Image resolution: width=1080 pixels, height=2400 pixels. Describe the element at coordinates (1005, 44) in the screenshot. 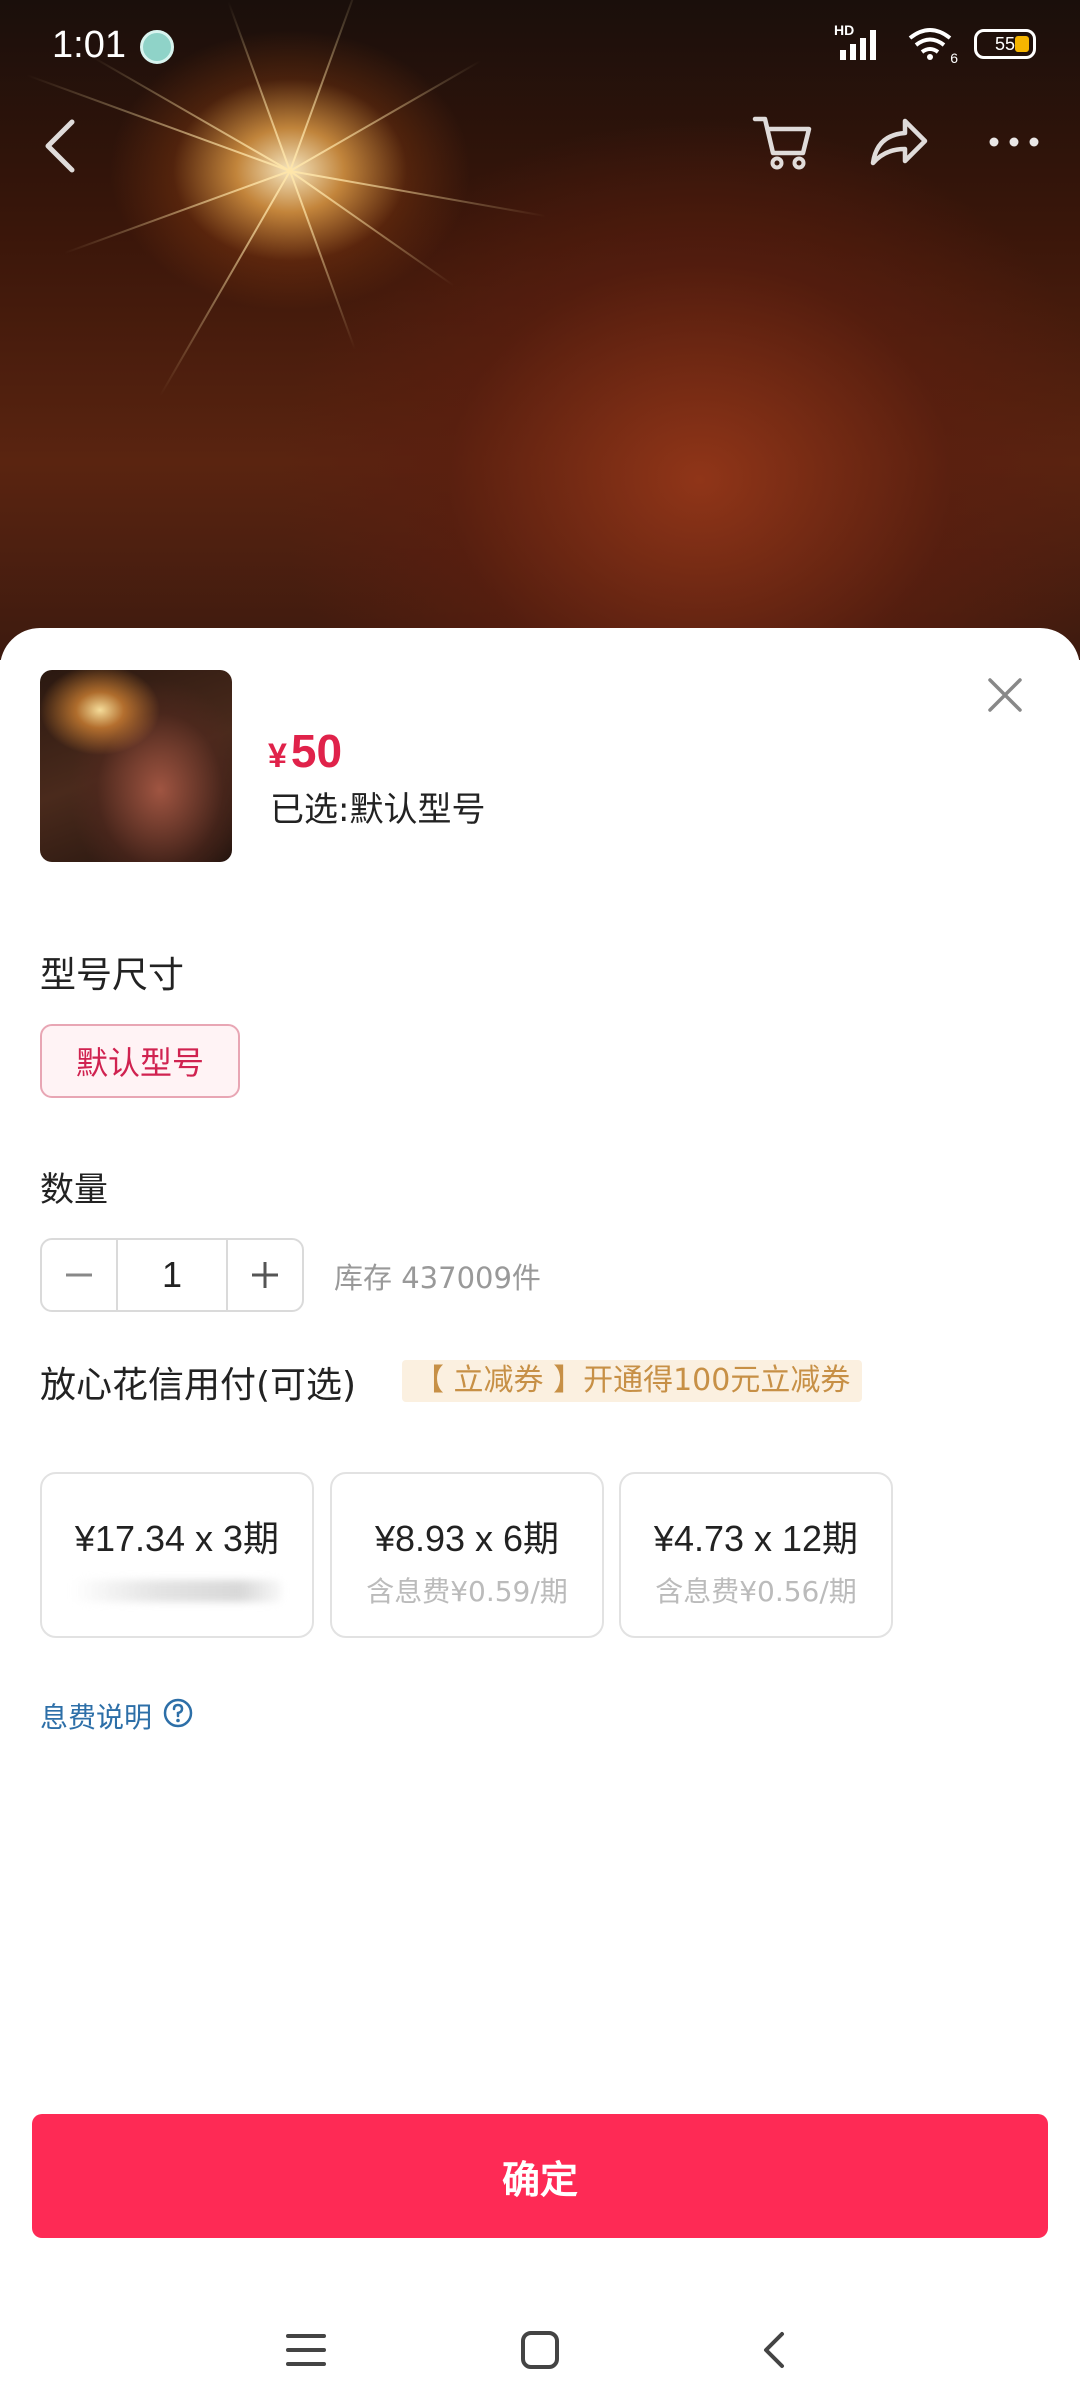

I see `battery-icon: 55` at that location.